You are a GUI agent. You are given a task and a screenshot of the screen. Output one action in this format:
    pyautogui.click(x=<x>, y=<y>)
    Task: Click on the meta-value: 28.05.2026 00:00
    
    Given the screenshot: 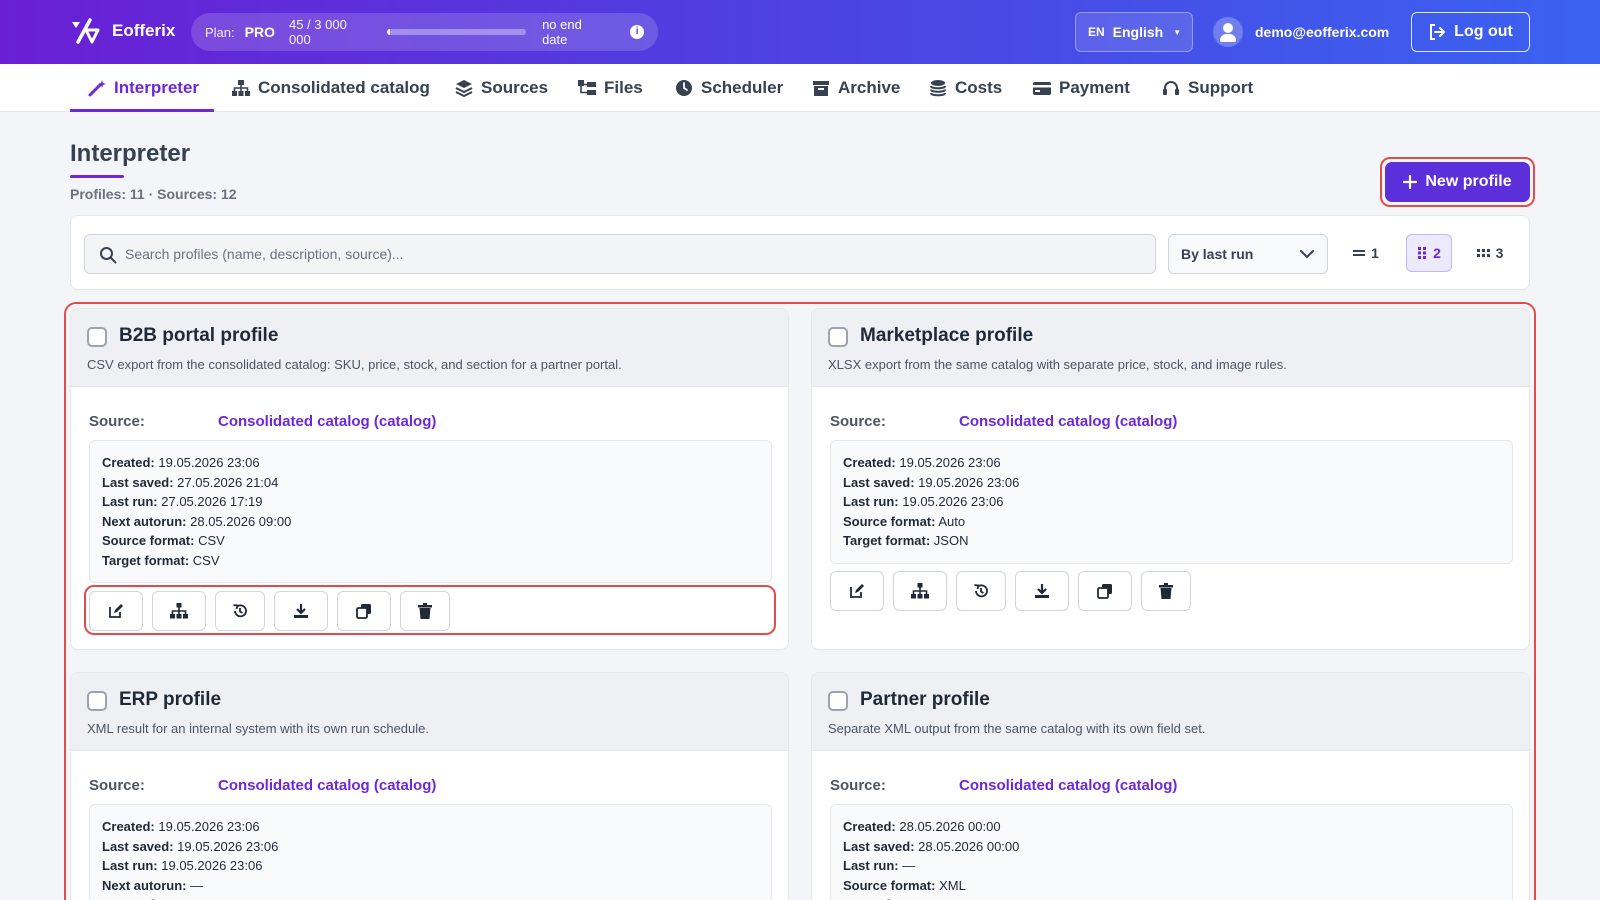 What is the action you would take?
    pyautogui.click(x=950, y=826)
    